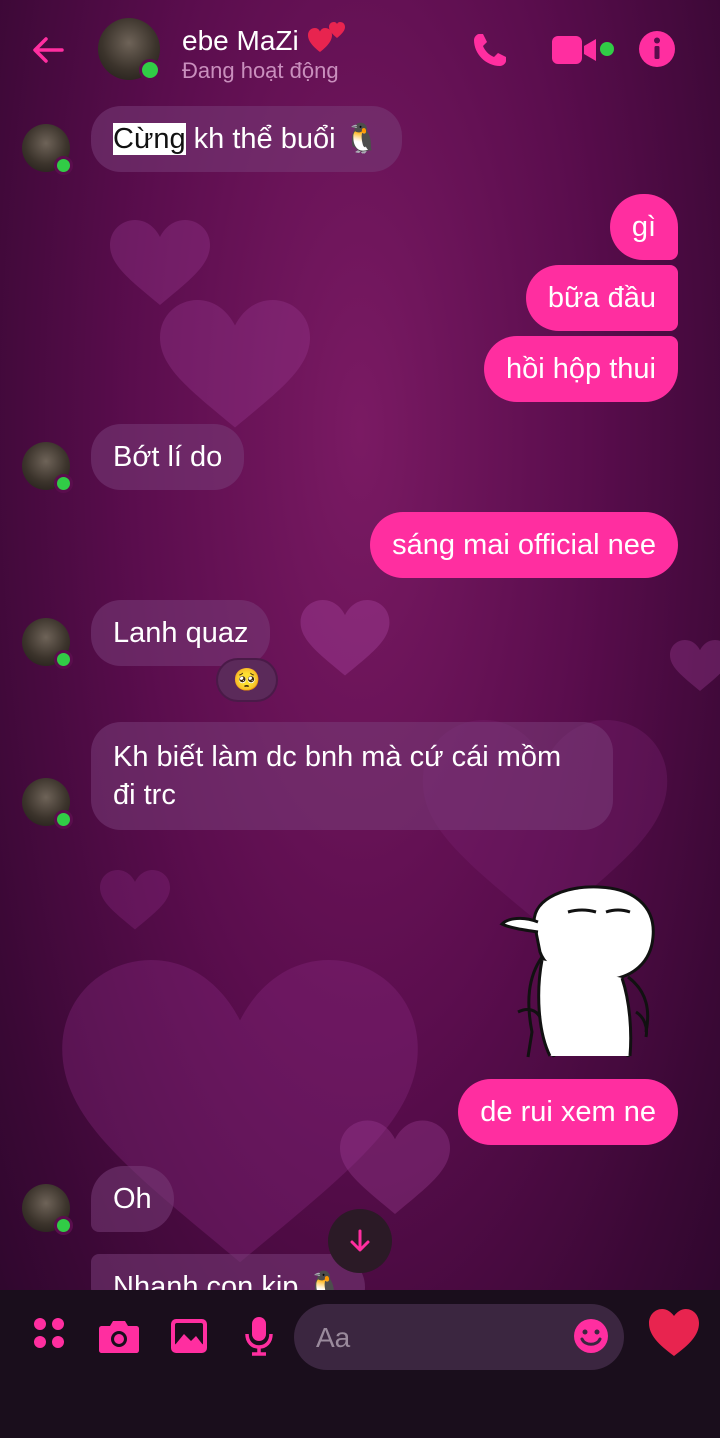 Image resolution: width=720 pixels, height=1438 pixels. Describe the element at coordinates (48, 50) in the screenshot. I see `back-arrow-icon` at that location.